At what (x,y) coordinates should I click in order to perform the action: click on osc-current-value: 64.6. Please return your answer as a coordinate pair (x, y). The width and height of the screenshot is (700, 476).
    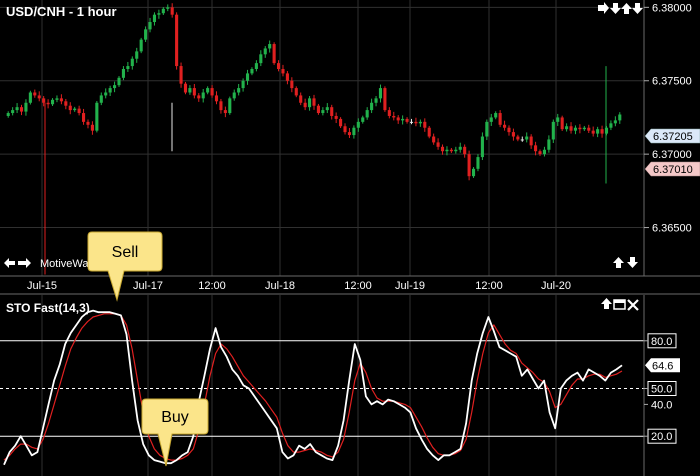
    Looking at the image, I should click on (662, 366).